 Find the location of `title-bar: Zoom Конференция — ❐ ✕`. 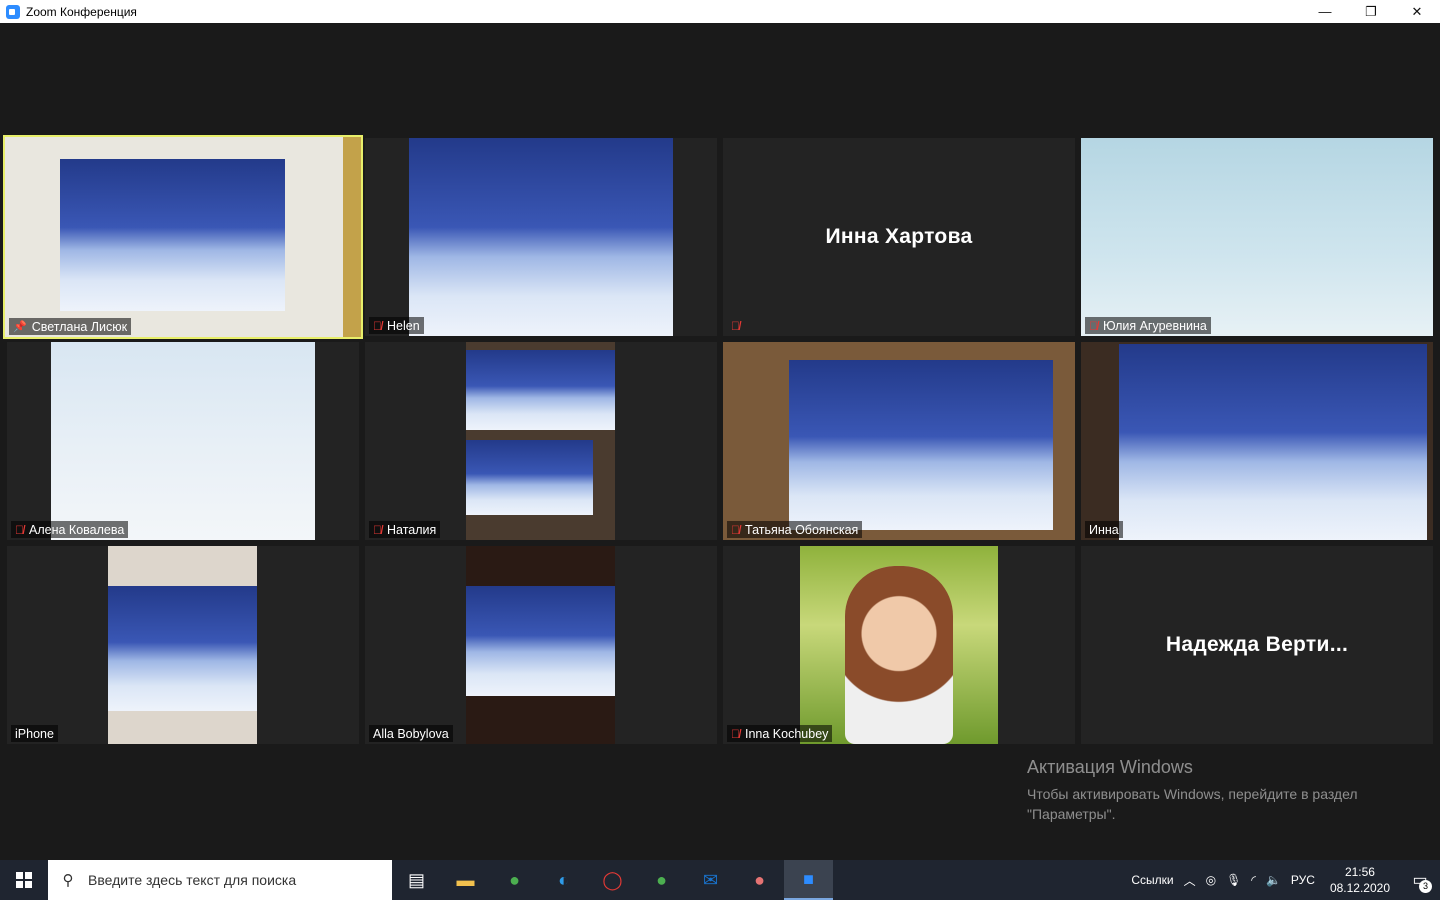

title-bar: Zoom Конференция — ❐ ✕ is located at coordinates (720, 11).